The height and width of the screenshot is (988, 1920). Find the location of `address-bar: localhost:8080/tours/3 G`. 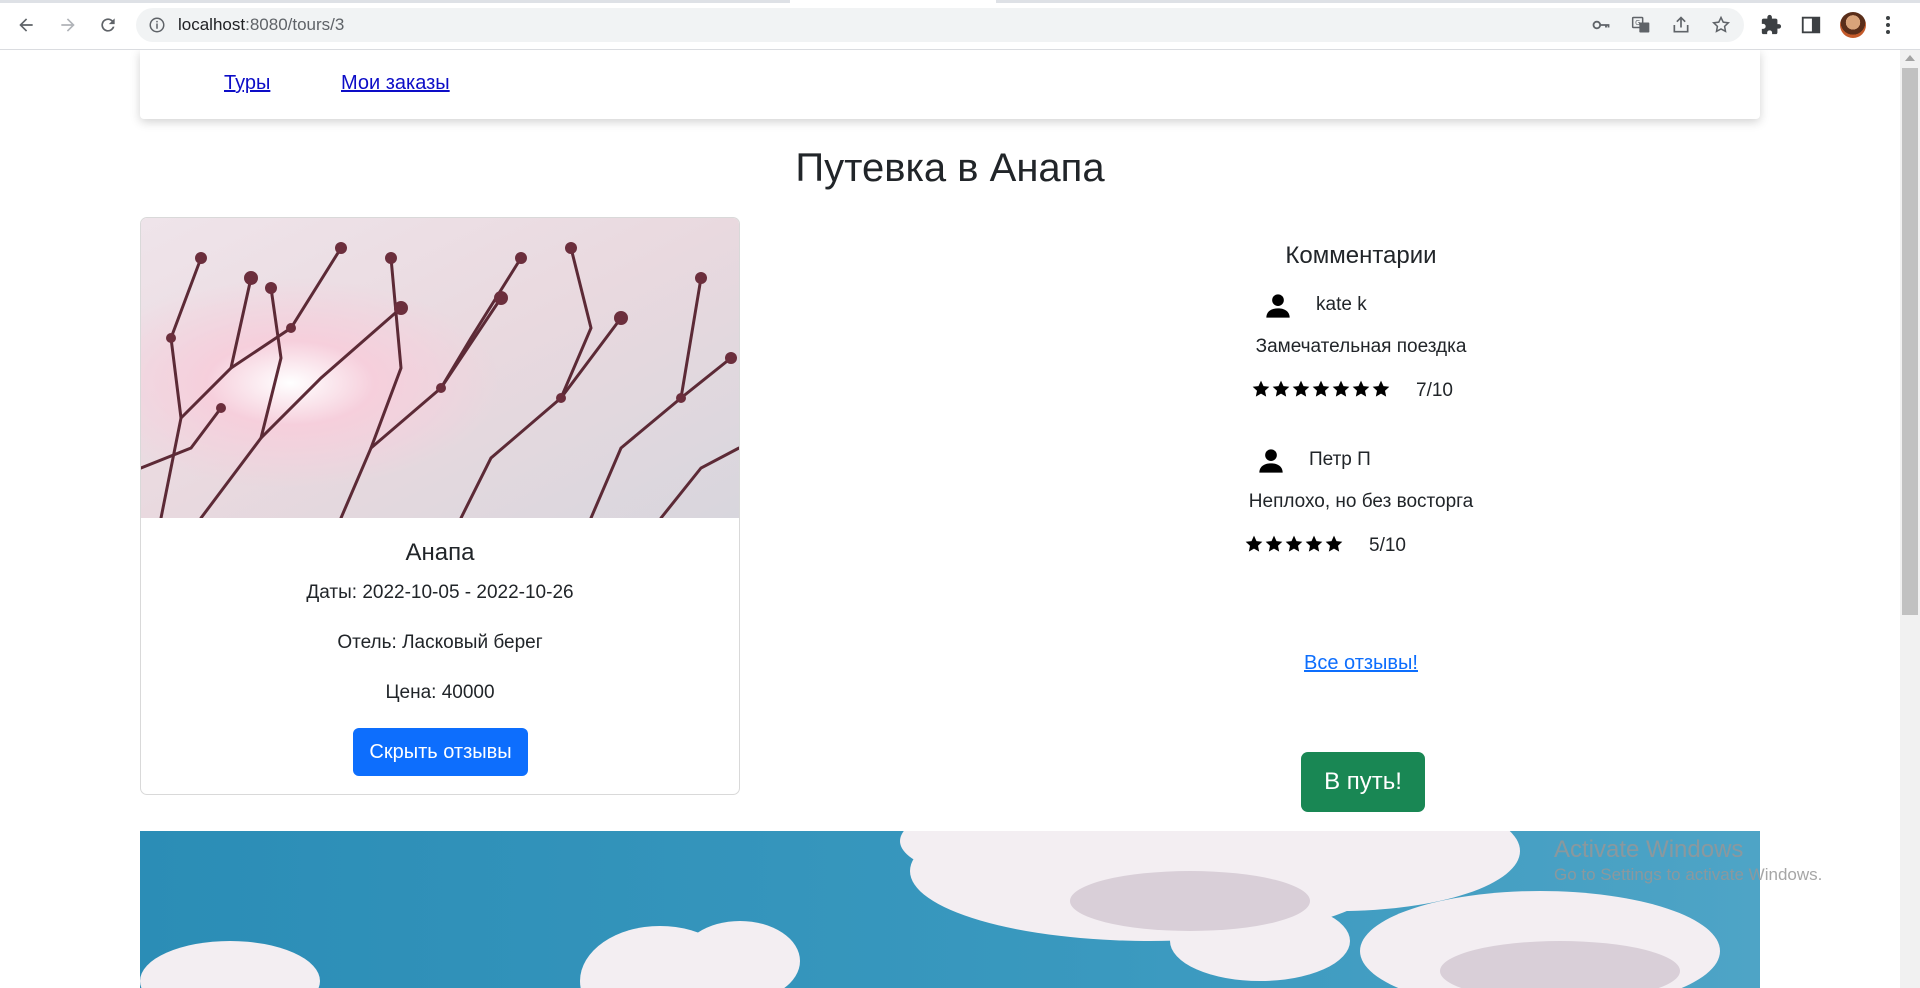

address-bar: localhost:8080/tours/3 G is located at coordinates (940, 25).